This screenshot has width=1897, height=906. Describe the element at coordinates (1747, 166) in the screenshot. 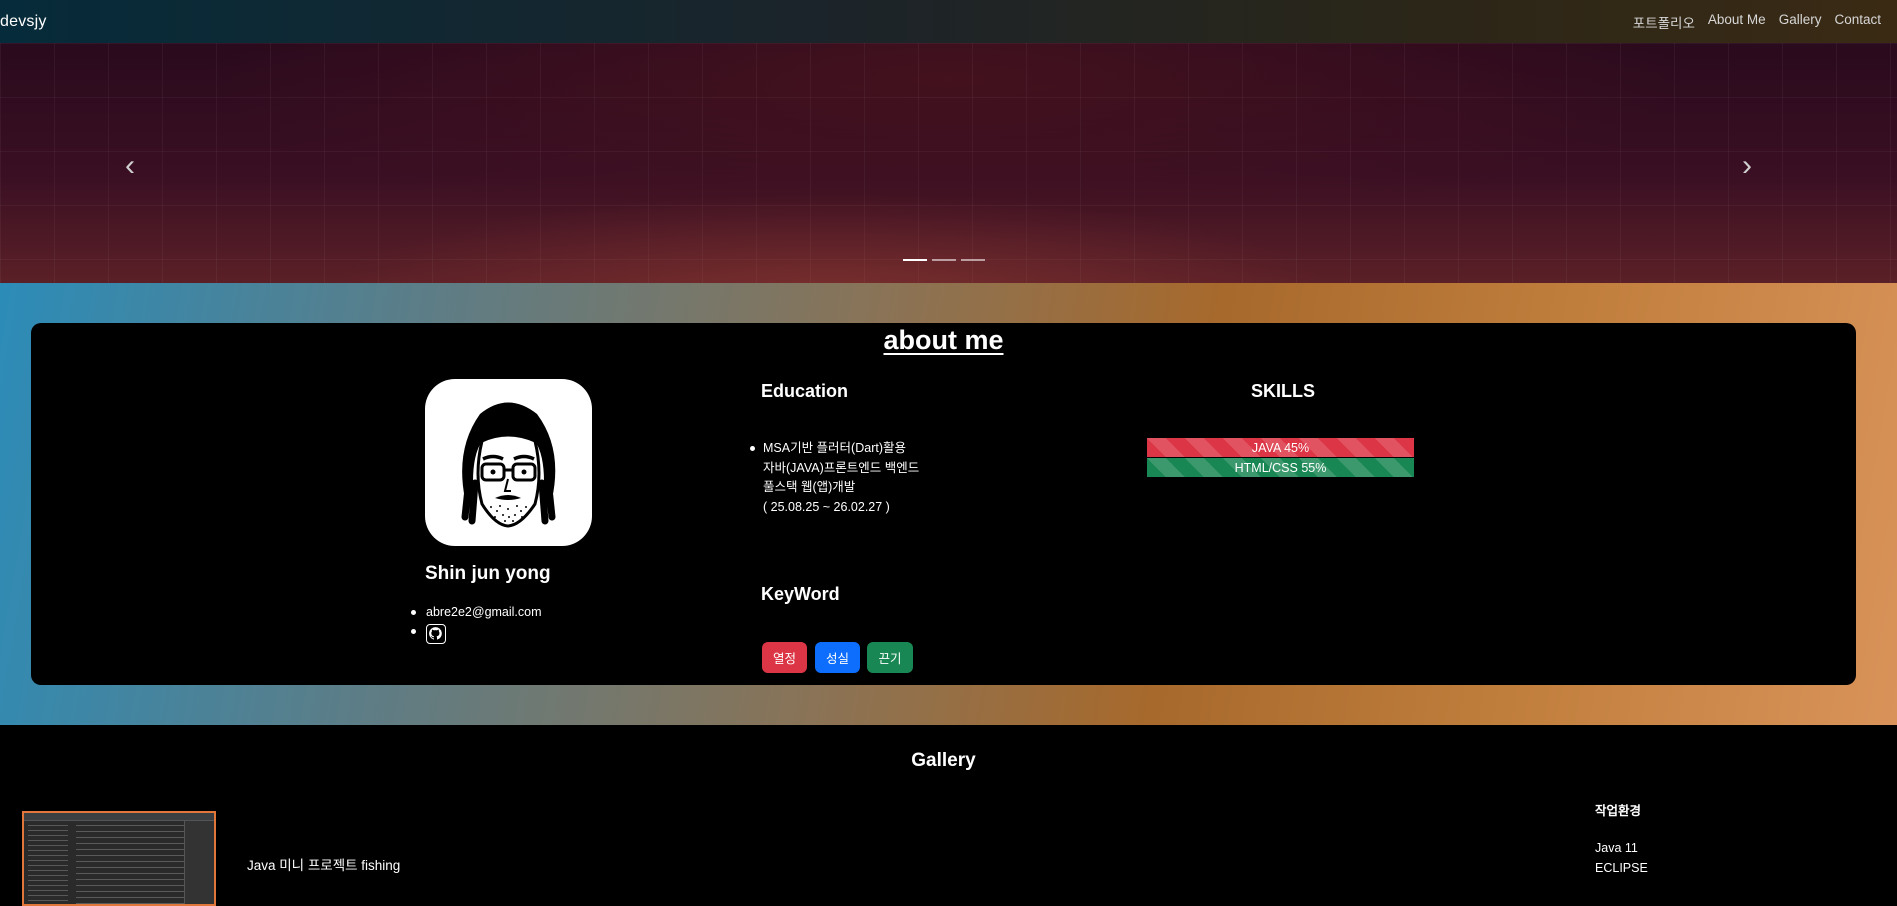

I see `chevron-right-icon: ›` at that location.